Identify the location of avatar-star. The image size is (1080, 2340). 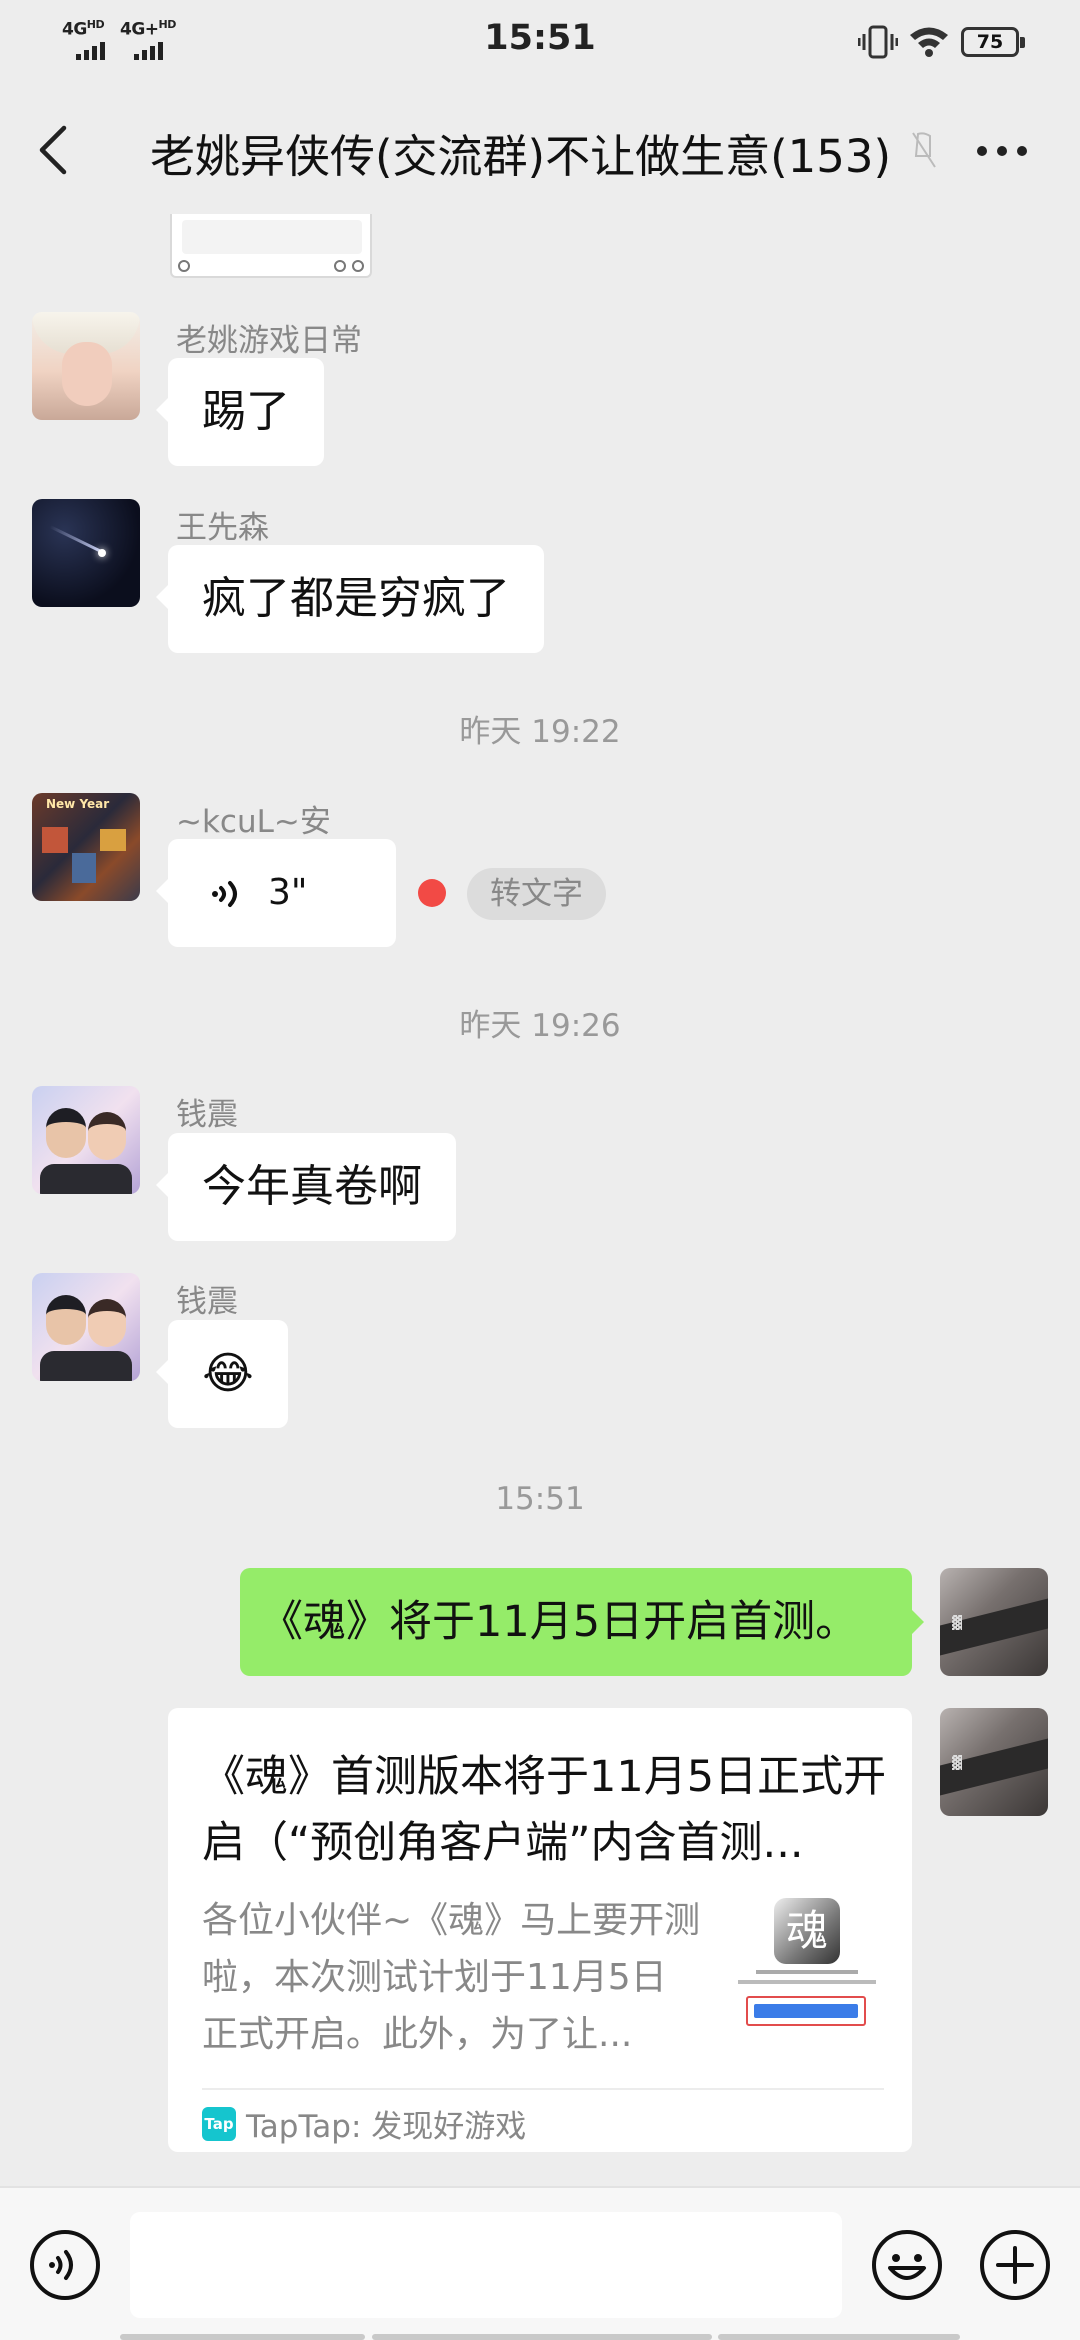
(102, 553).